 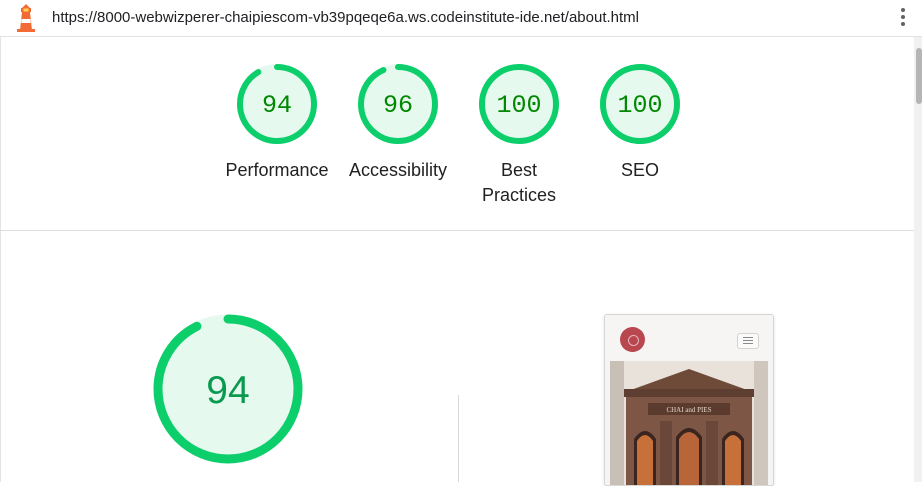 What do you see at coordinates (26, 18) in the screenshot?
I see `lighthouse-icon` at bounding box center [26, 18].